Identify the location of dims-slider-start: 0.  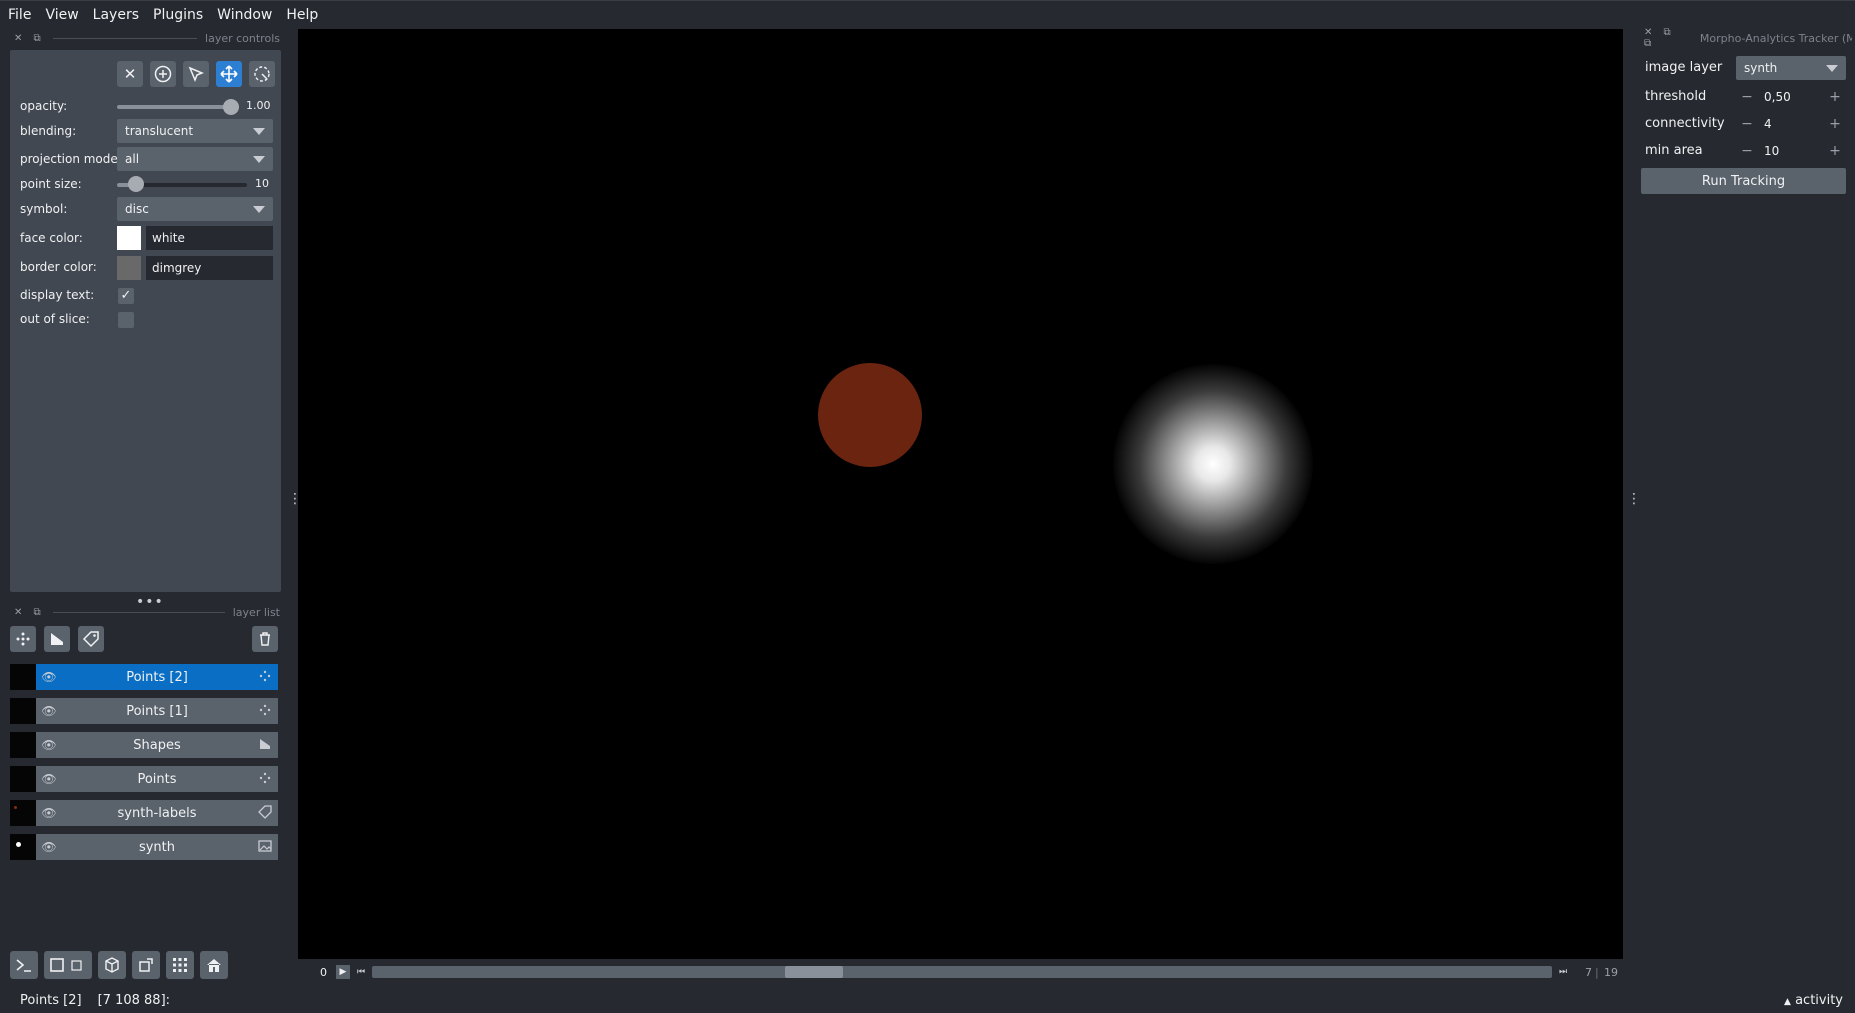
(323, 972).